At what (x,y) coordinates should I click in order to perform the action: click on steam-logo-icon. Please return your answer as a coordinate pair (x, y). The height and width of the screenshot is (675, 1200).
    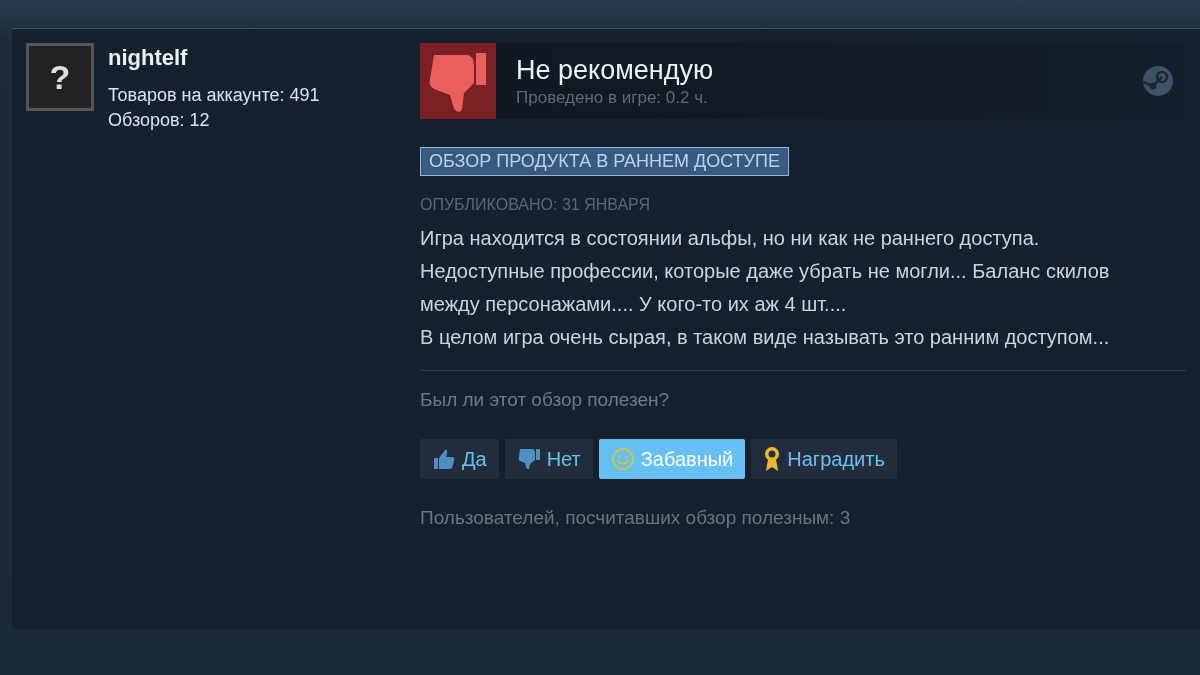
    Looking at the image, I should click on (1158, 81).